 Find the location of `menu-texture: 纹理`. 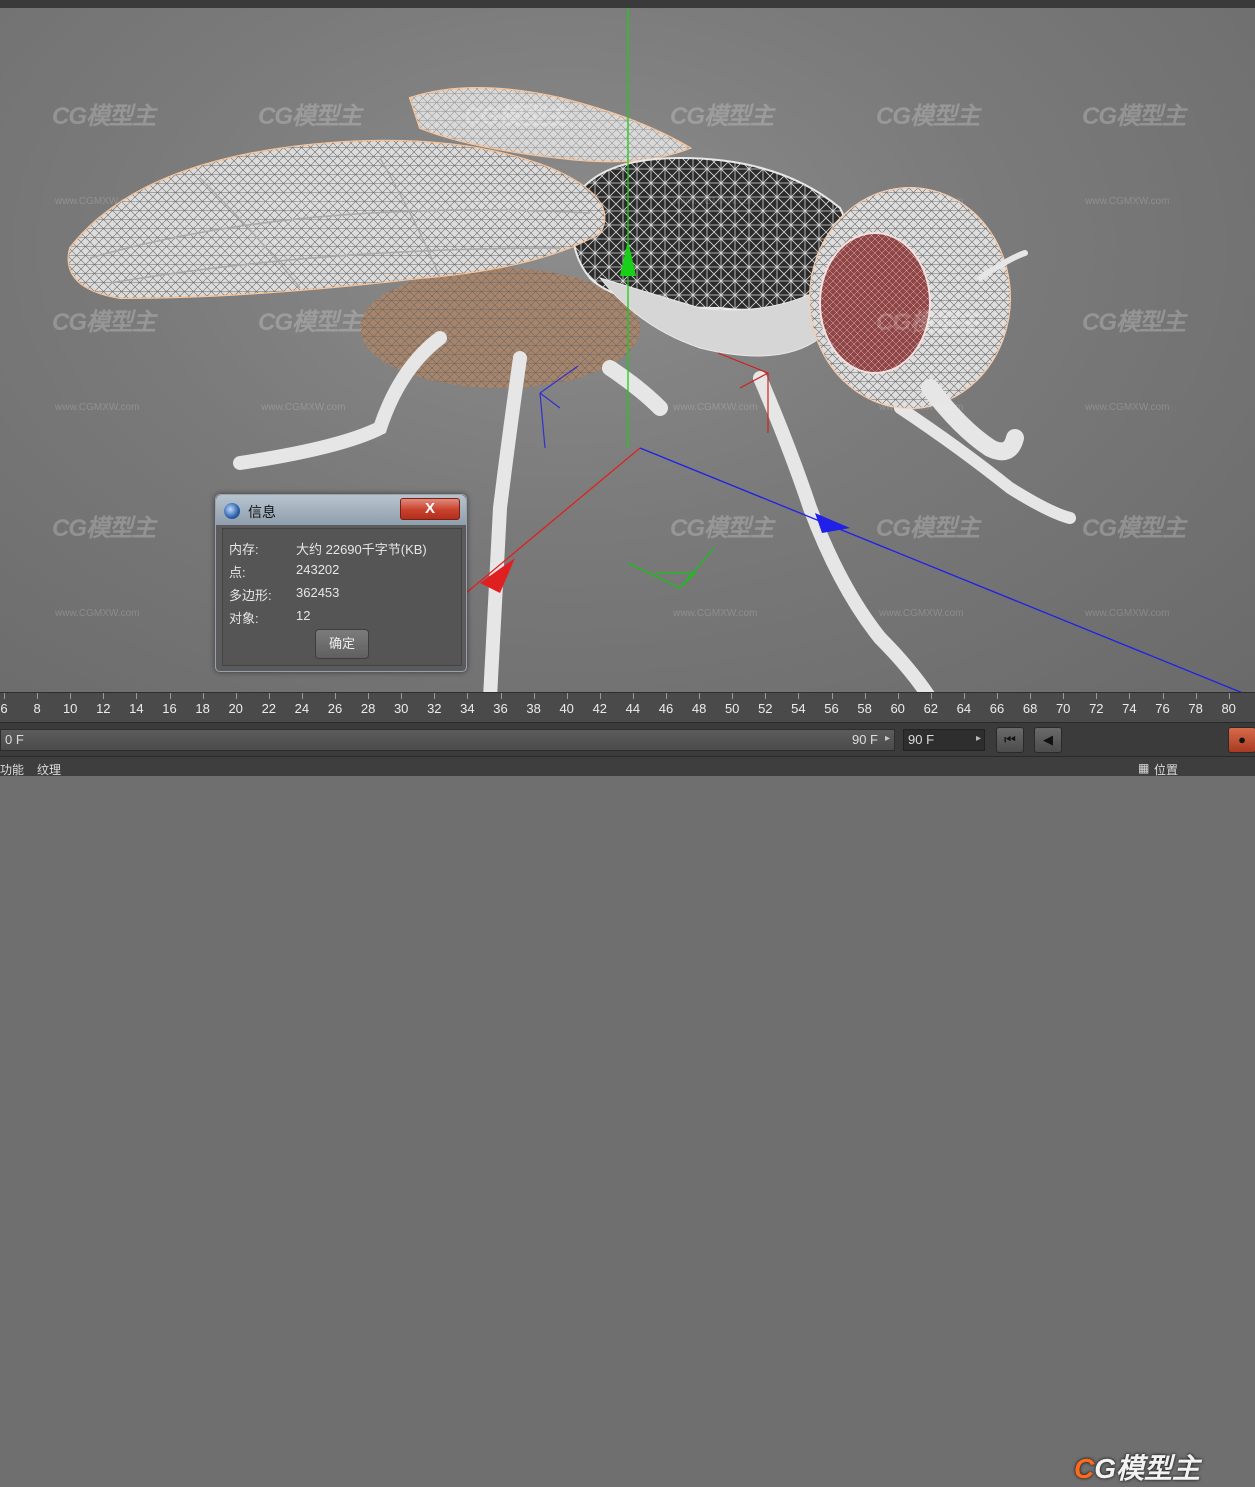

menu-texture: 纹理 is located at coordinates (49, 769).